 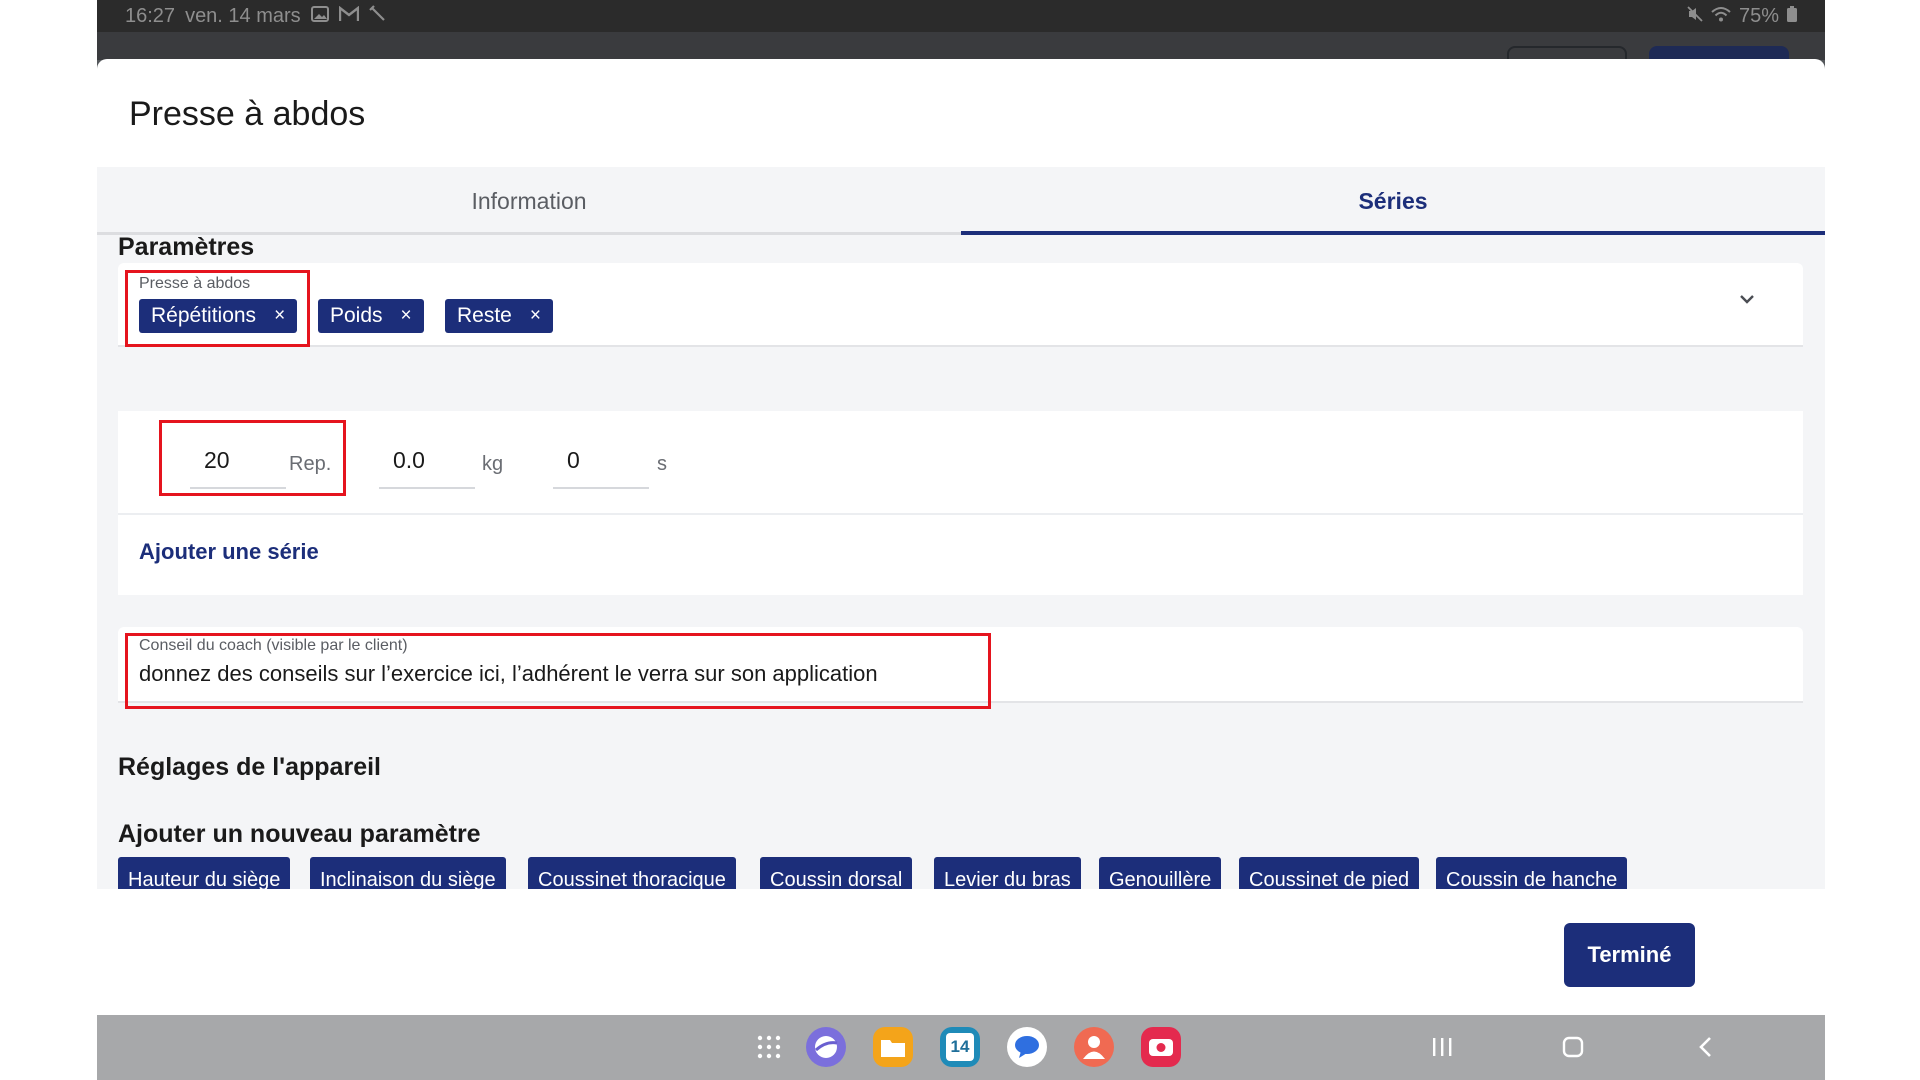 I want to click on apps-grid-icon, so click(x=769, y=1047).